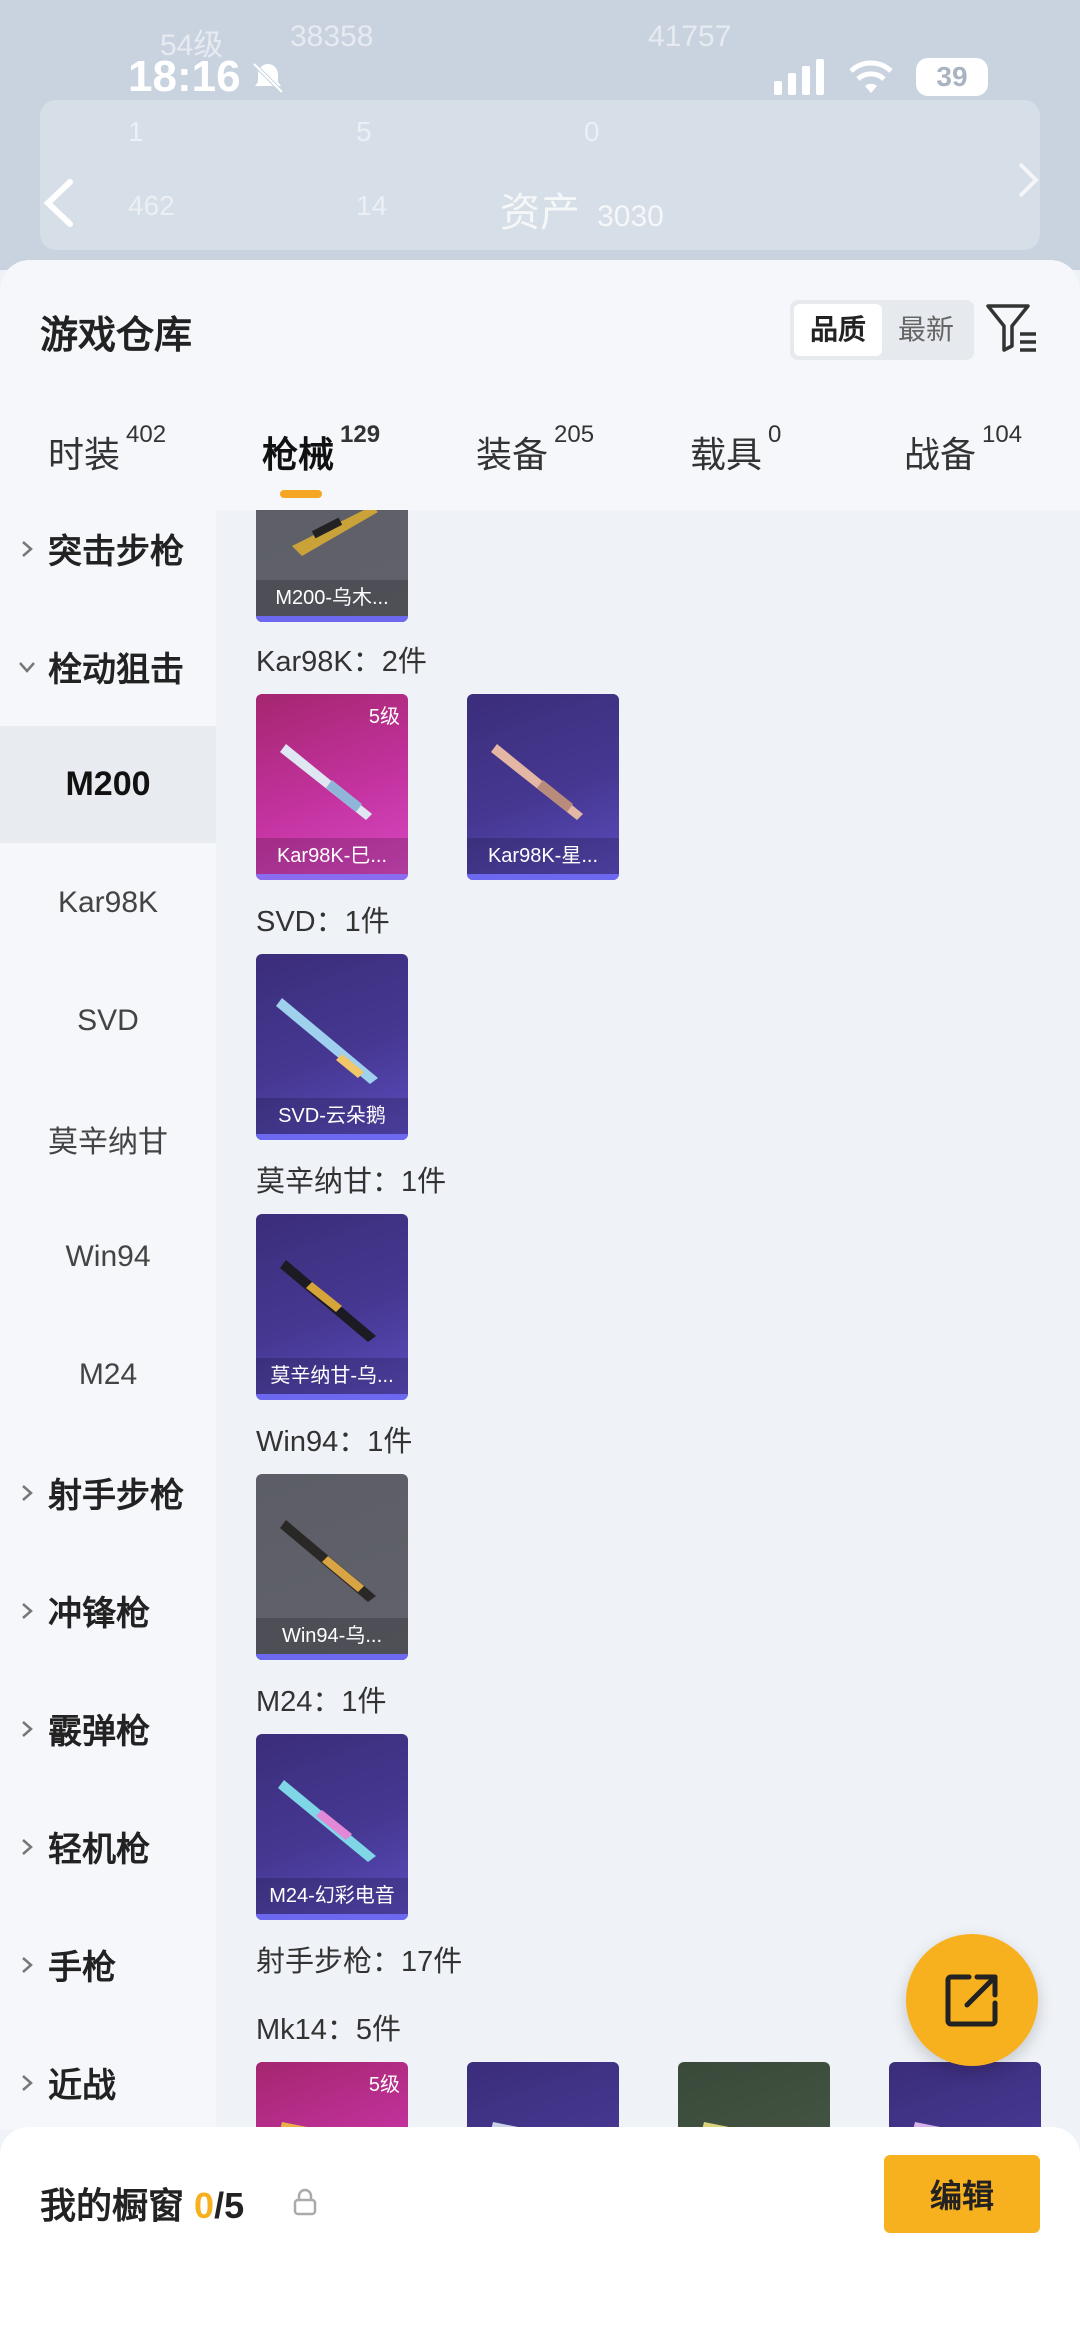 This screenshot has width=1080, height=2347. I want to click on status-time: 18:16, so click(184, 76).